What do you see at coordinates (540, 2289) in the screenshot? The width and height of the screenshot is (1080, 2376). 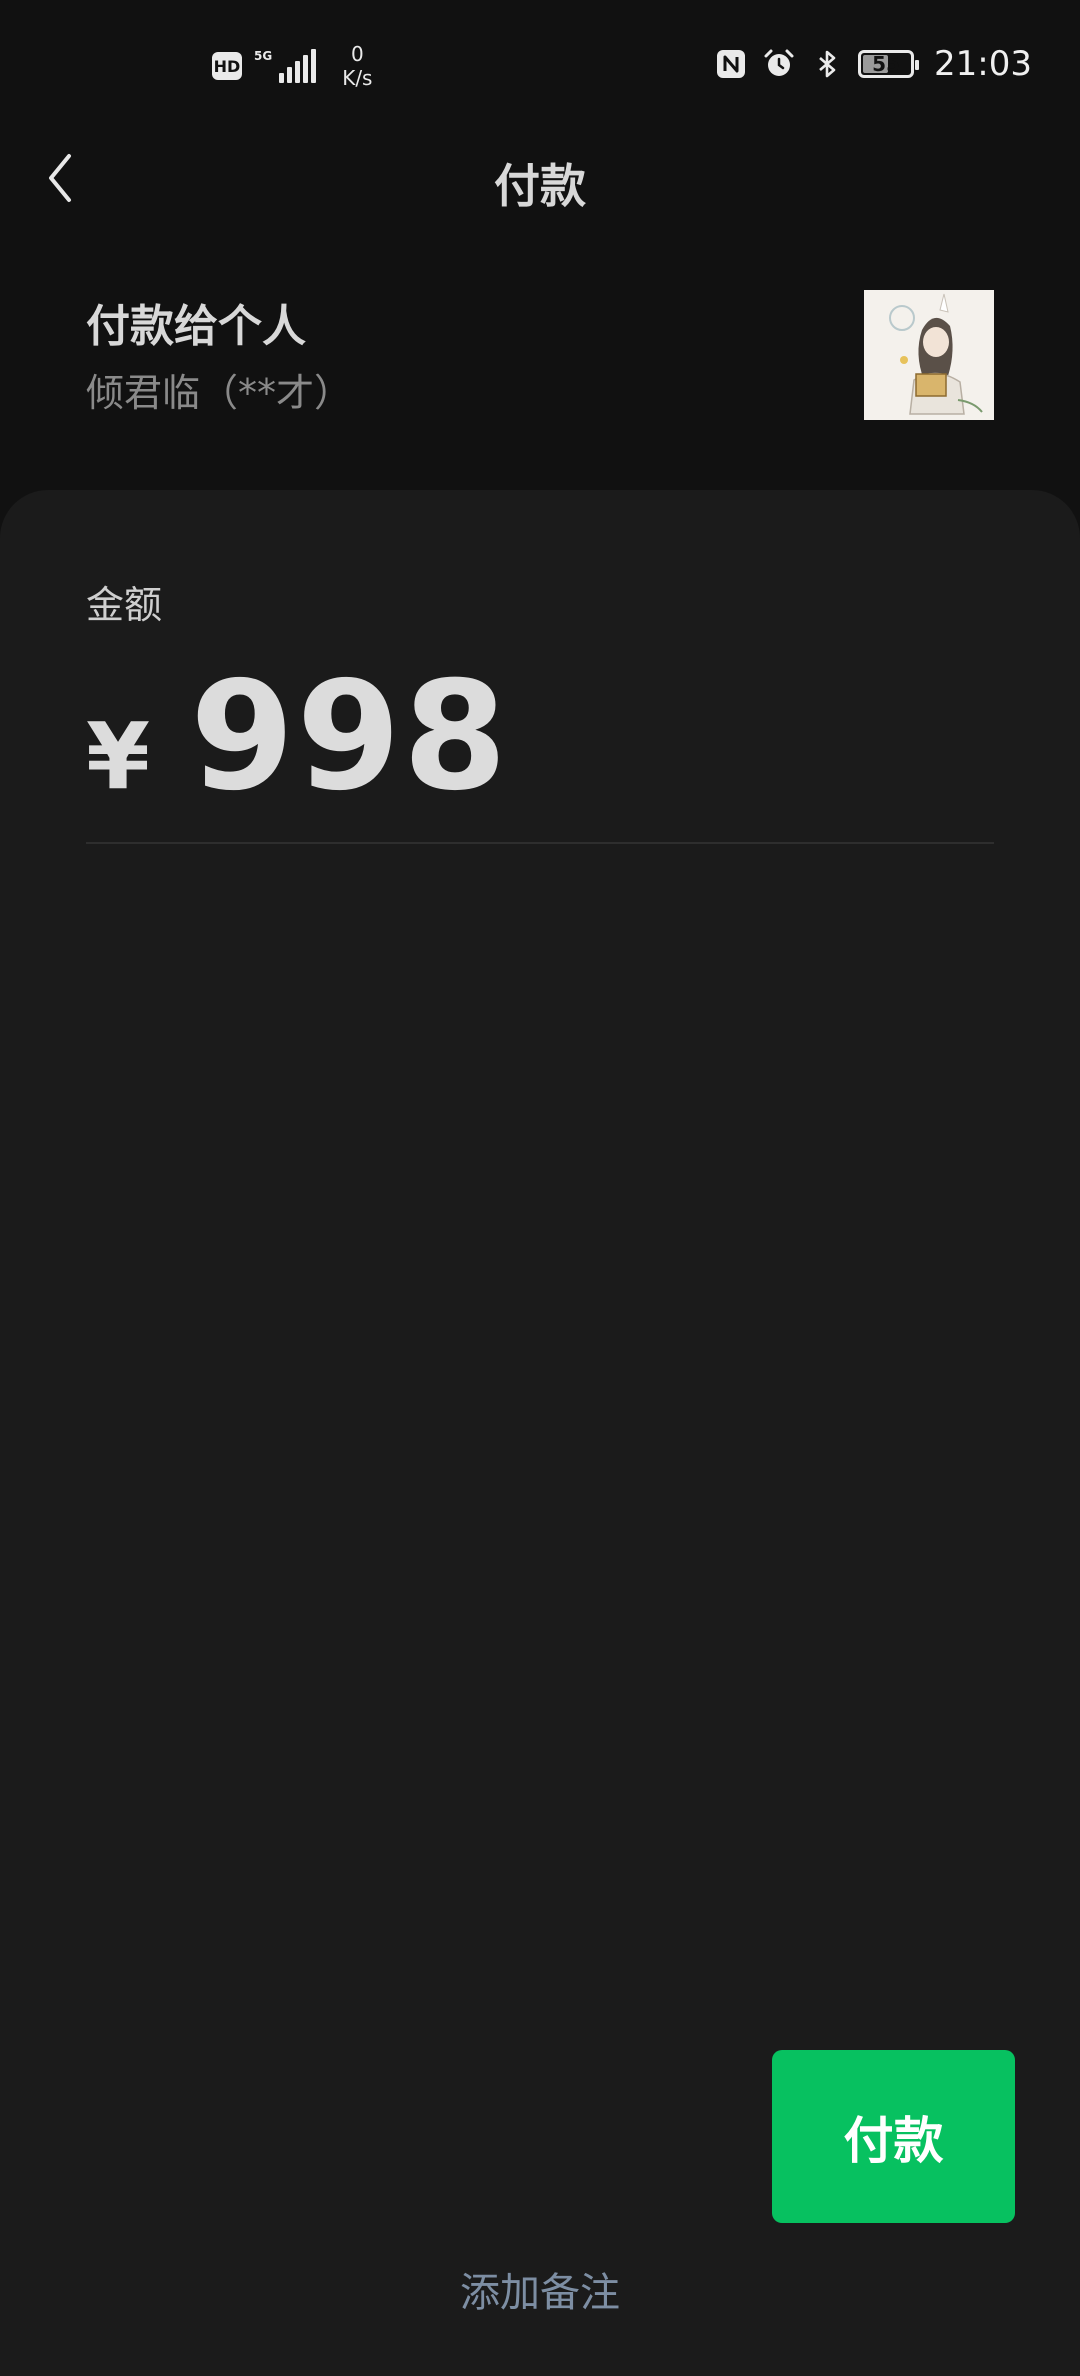 I see `add-note-link: 添加备注` at bounding box center [540, 2289].